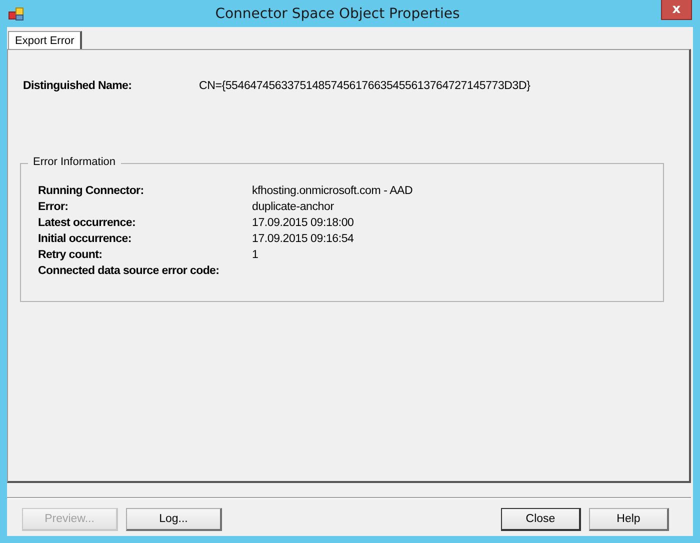  I want to click on field-value: 17.09.2015 09:18:00, so click(303, 223).